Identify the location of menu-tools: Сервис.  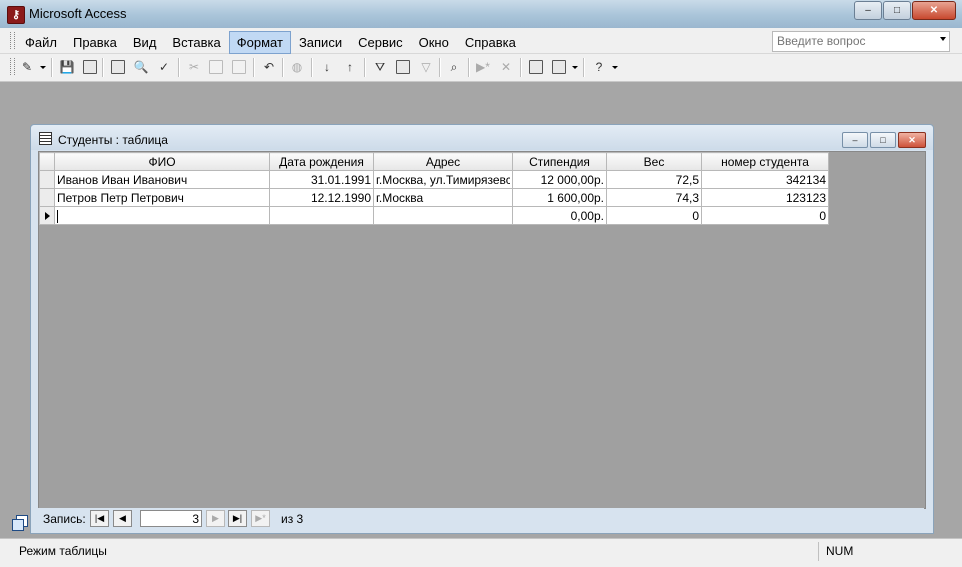
(380, 42).